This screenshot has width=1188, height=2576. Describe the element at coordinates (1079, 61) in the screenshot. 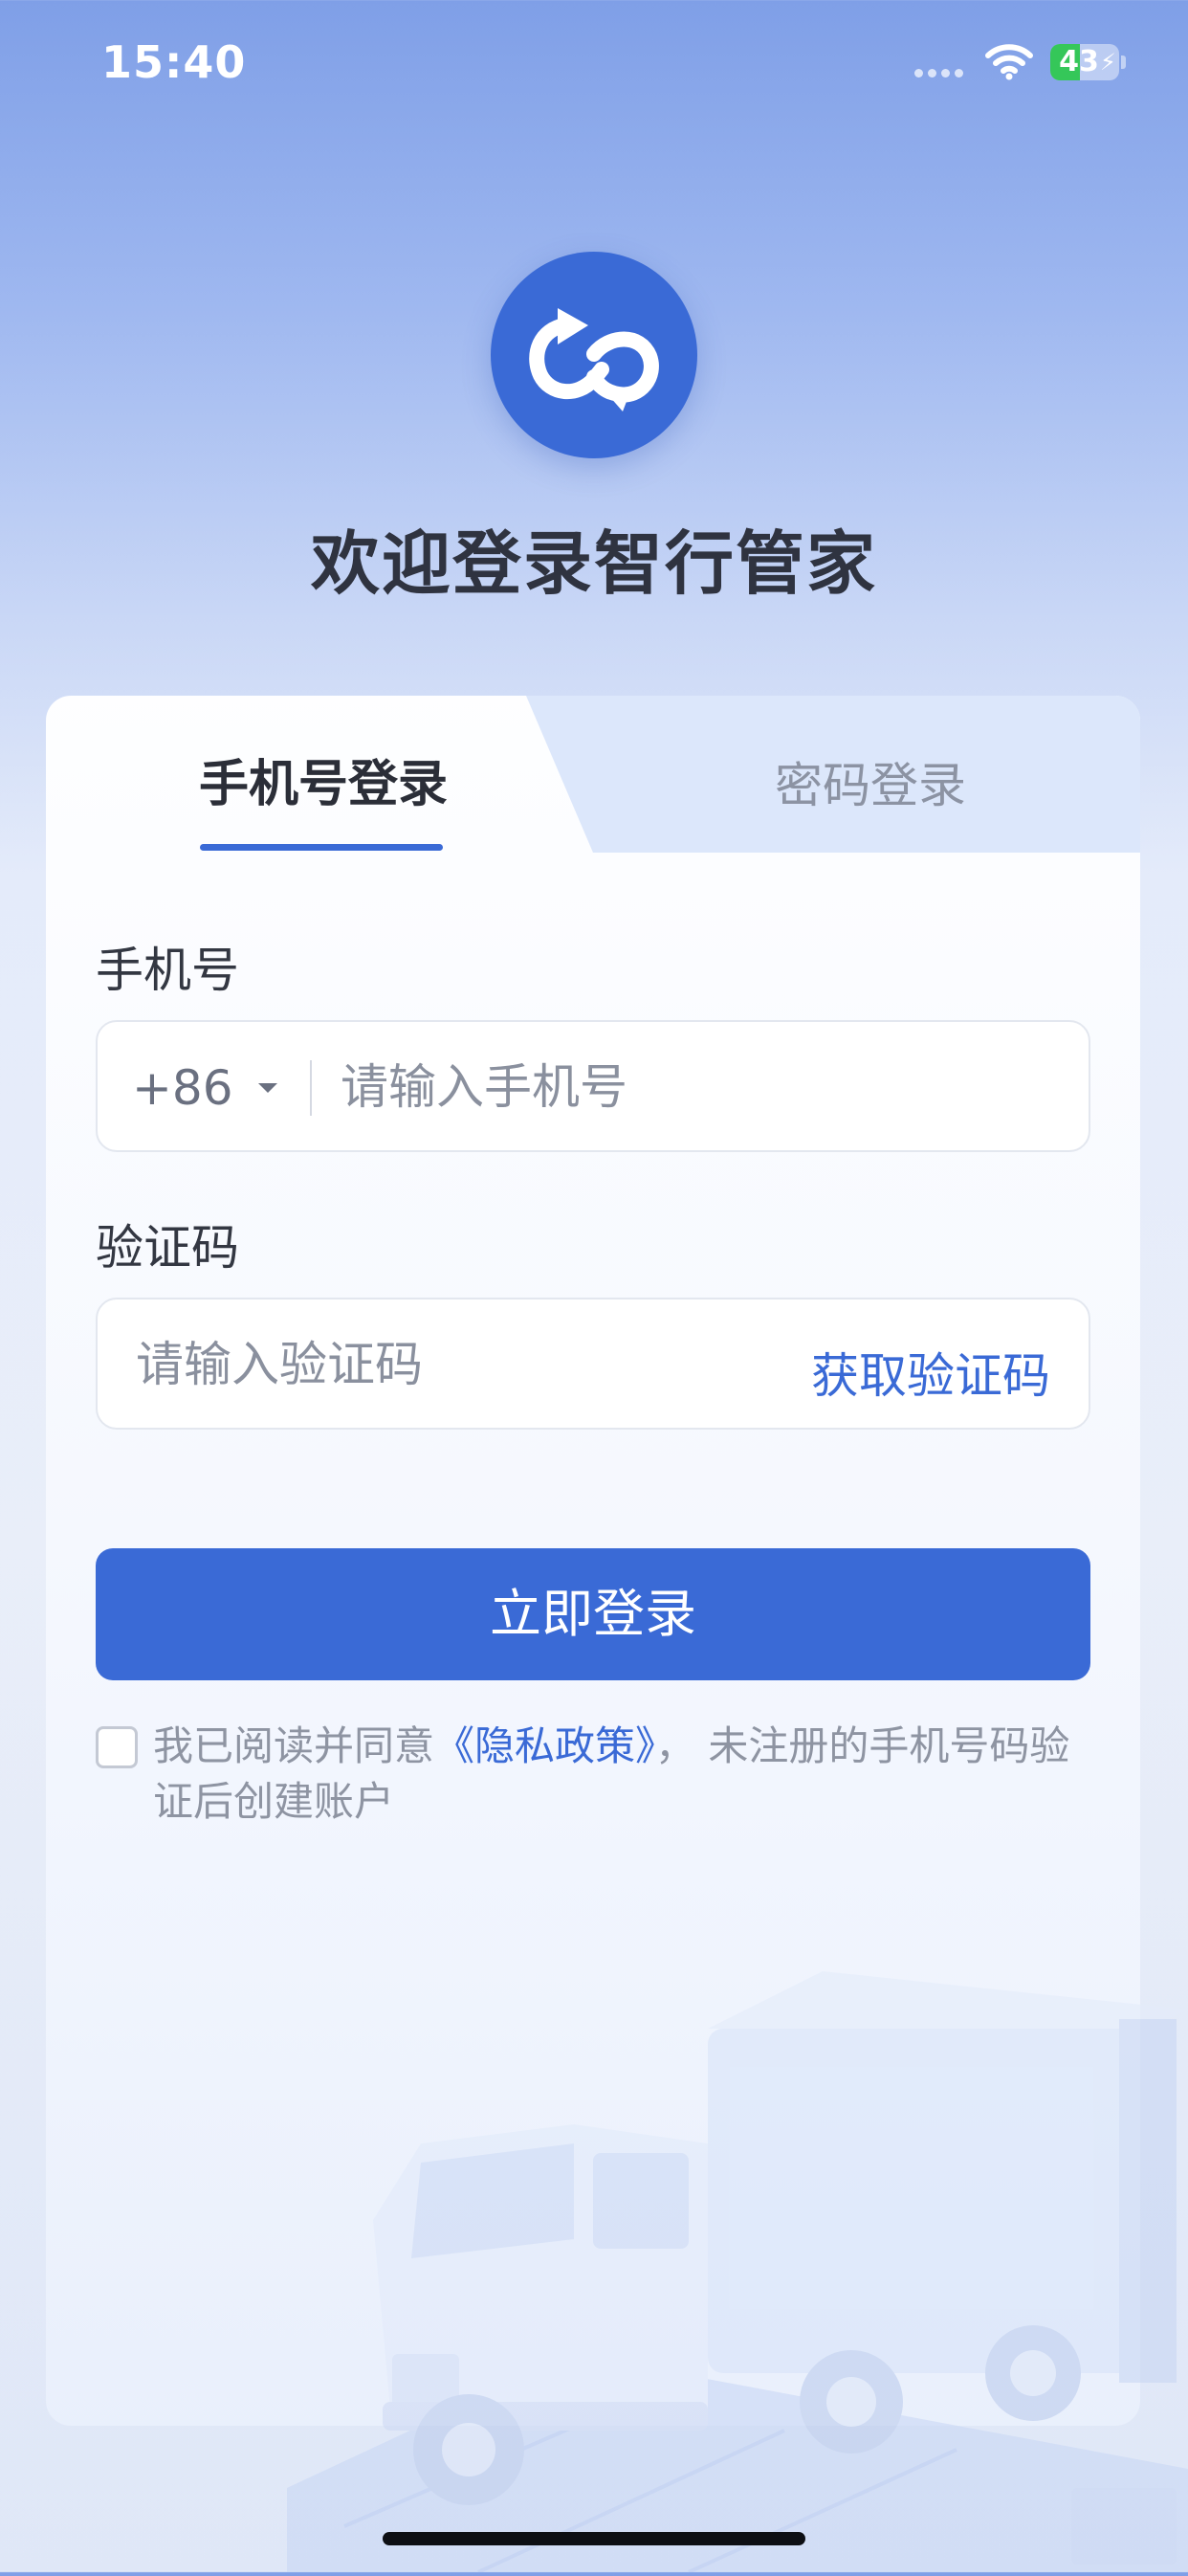

I see `battery-level: 43` at that location.